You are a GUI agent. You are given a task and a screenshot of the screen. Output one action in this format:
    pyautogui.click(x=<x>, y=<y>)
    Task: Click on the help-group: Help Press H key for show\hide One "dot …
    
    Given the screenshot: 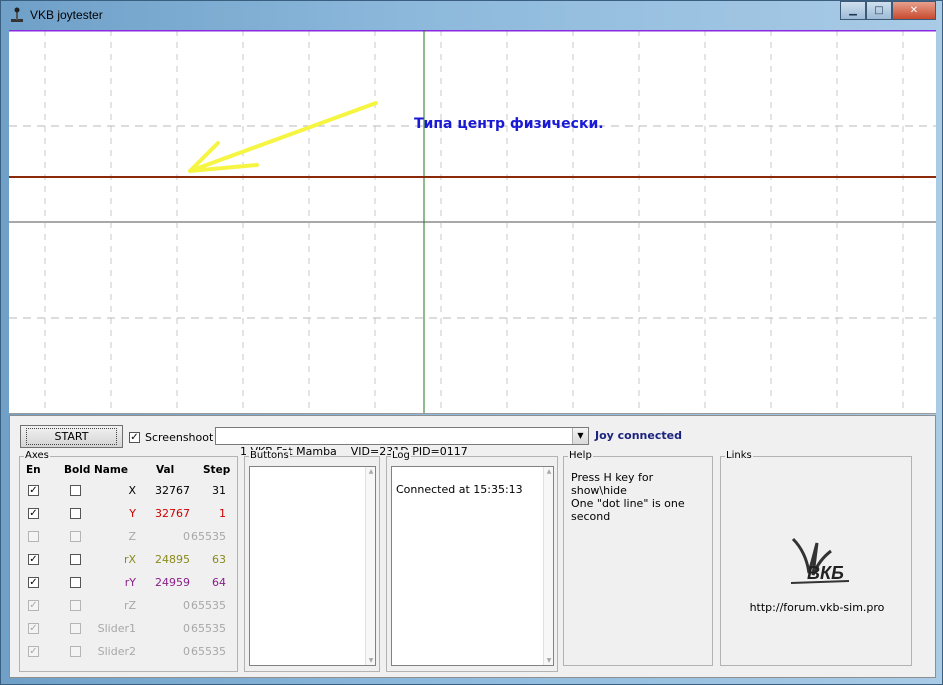 What is the action you would take?
    pyautogui.click(x=638, y=558)
    